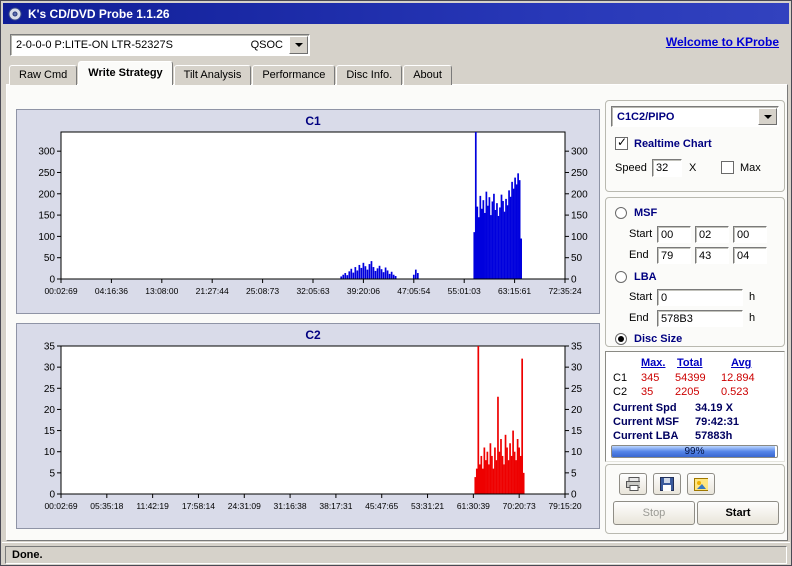  Describe the element at coordinates (714, 436) in the screenshot. I see `current-lba-value: 57883h` at that location.